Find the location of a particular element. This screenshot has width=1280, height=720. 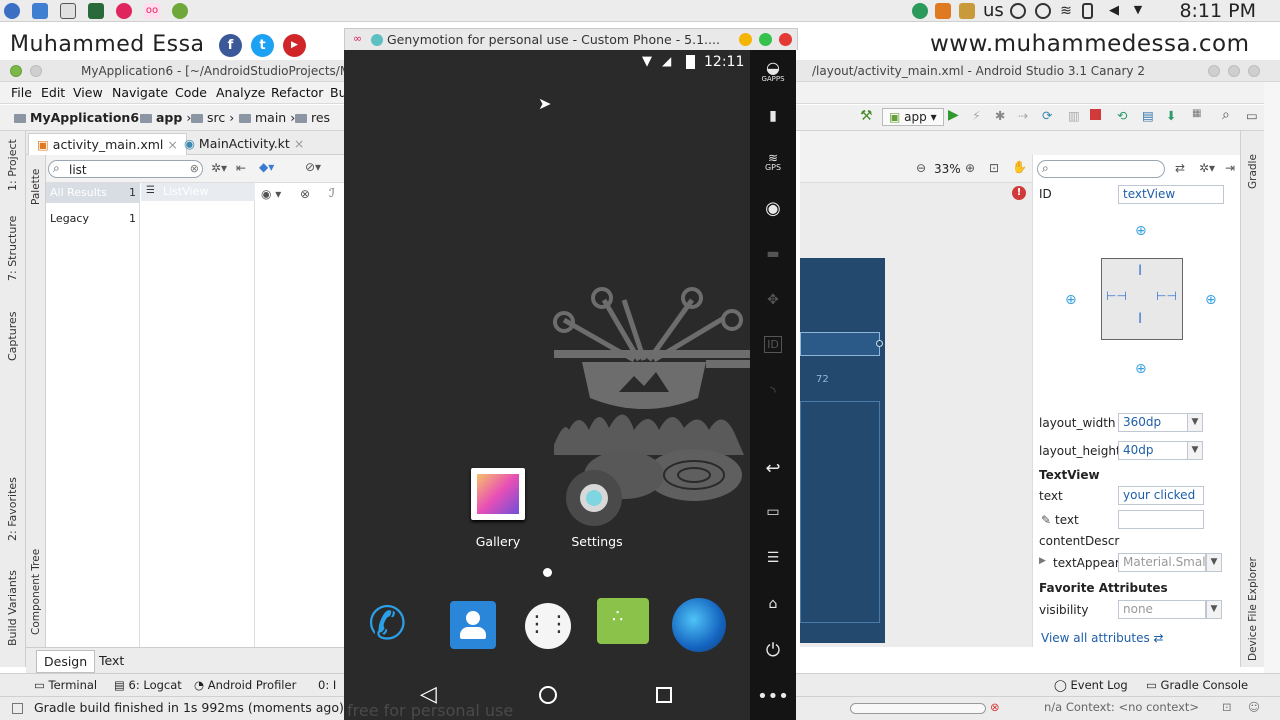

recents-nav-icon is located at coordinates (664, 695).